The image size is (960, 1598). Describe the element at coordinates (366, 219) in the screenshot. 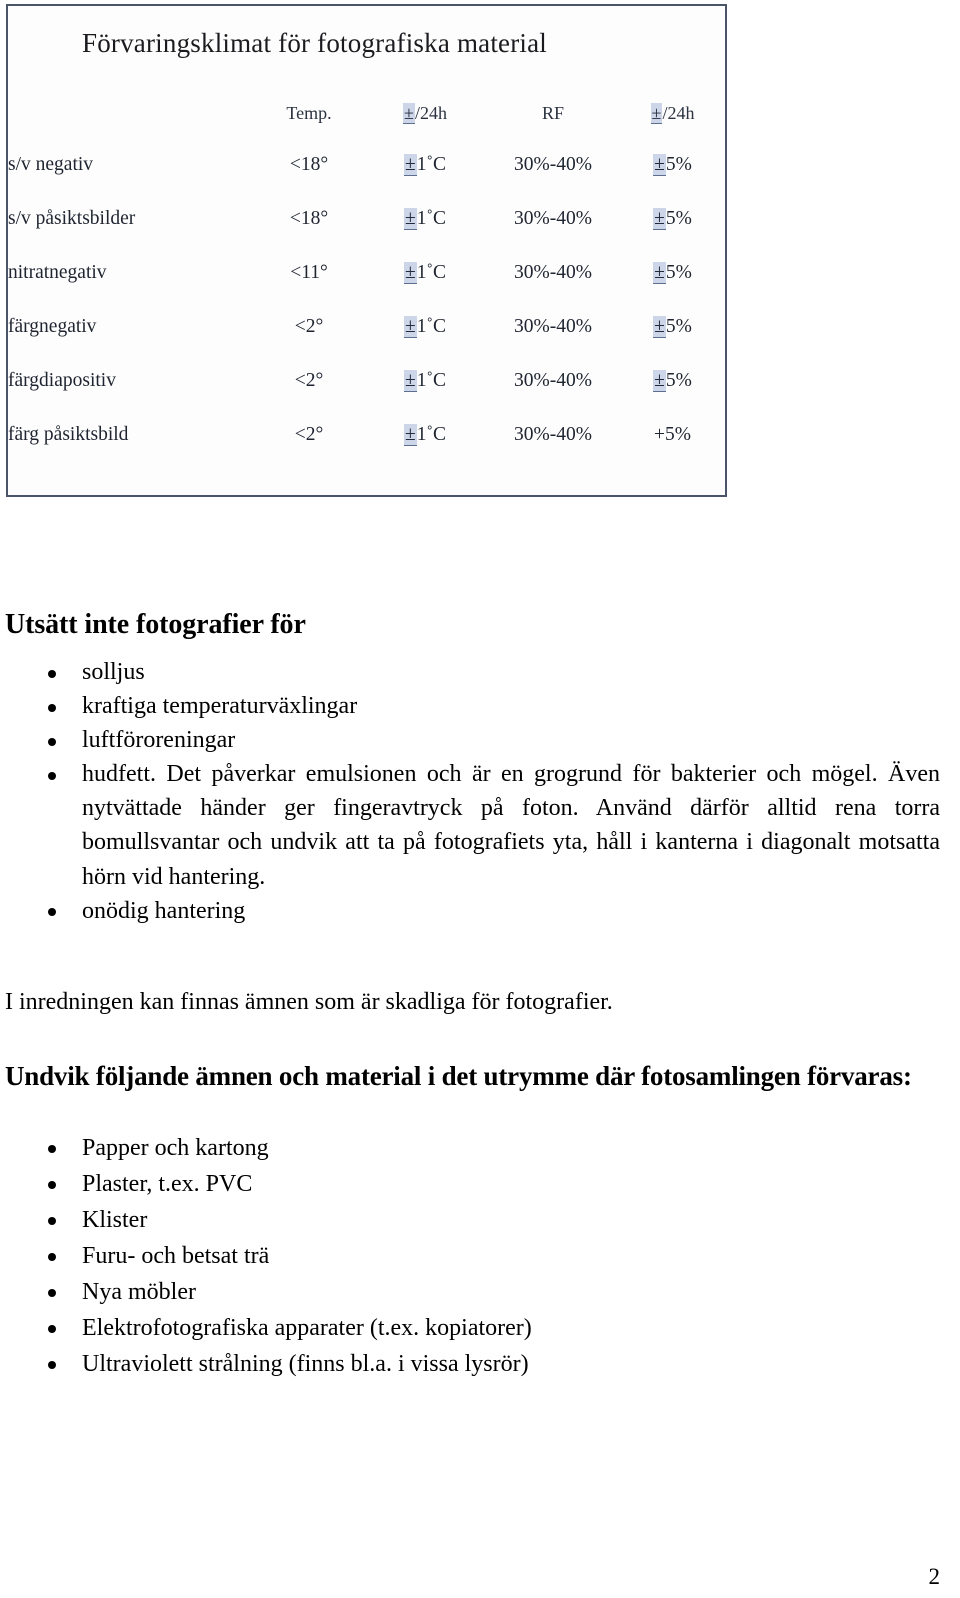

I see `table-row: s/v påsiktsbilder <18° ±1˚C 30%-40% ±5%` at that location.